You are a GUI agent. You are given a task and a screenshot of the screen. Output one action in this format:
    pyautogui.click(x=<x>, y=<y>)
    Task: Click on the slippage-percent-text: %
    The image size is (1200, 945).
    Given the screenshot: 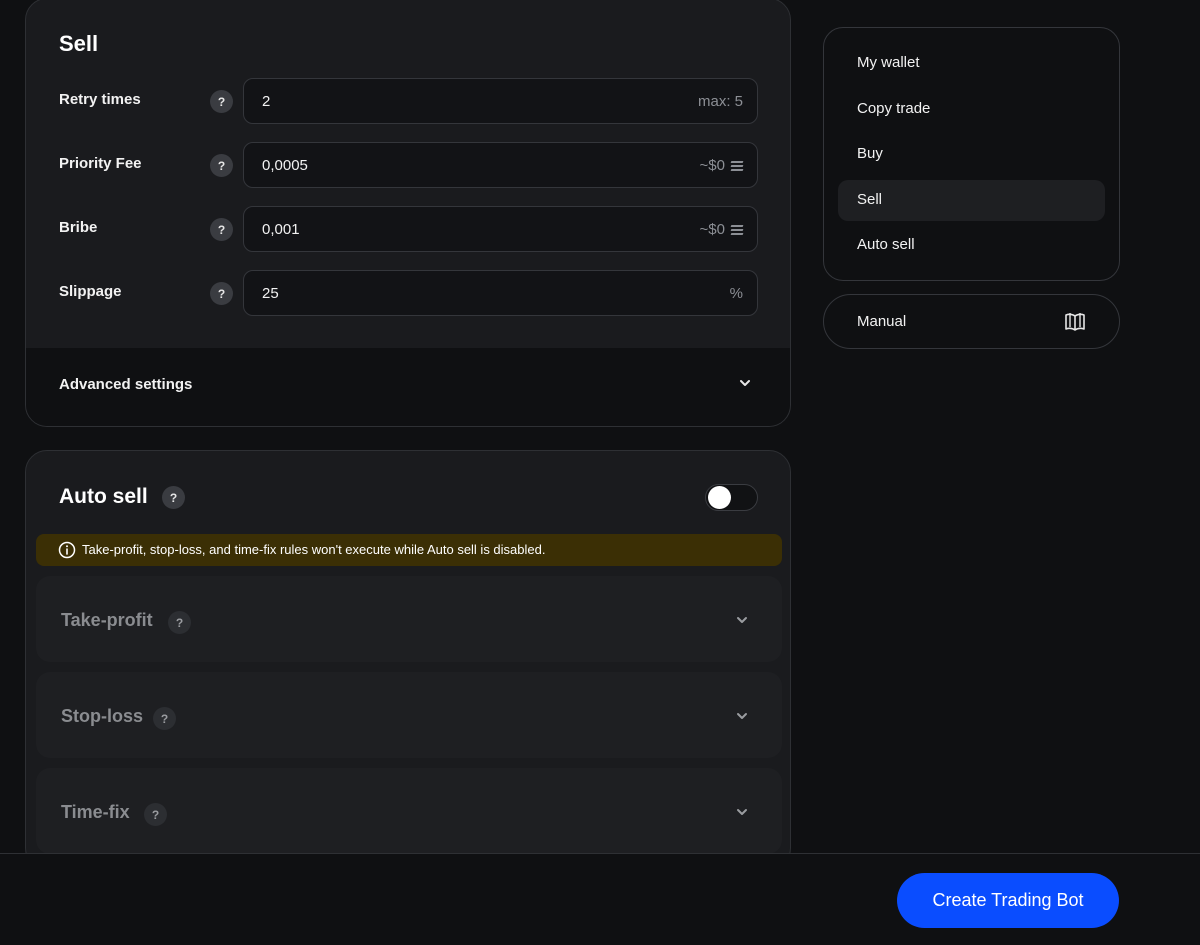 What is the action you would take?
    pyautogui.click(x=736, y=293)
    